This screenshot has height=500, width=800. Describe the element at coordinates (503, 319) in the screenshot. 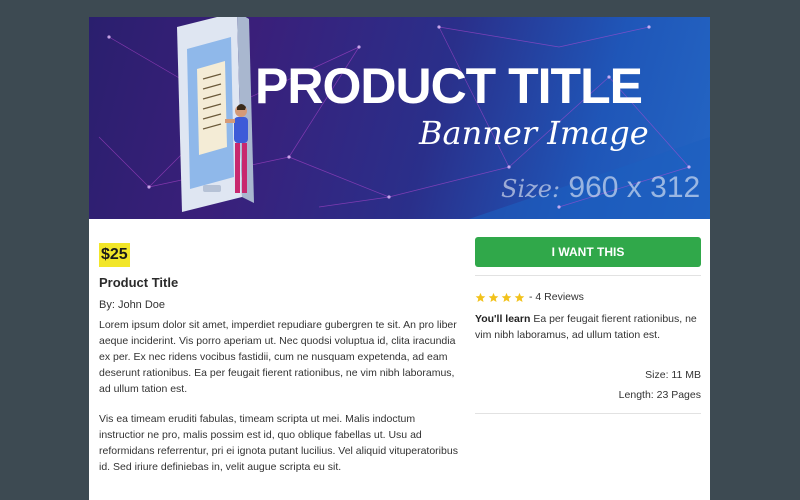

I see `learn-label: You'll learn` at that location.